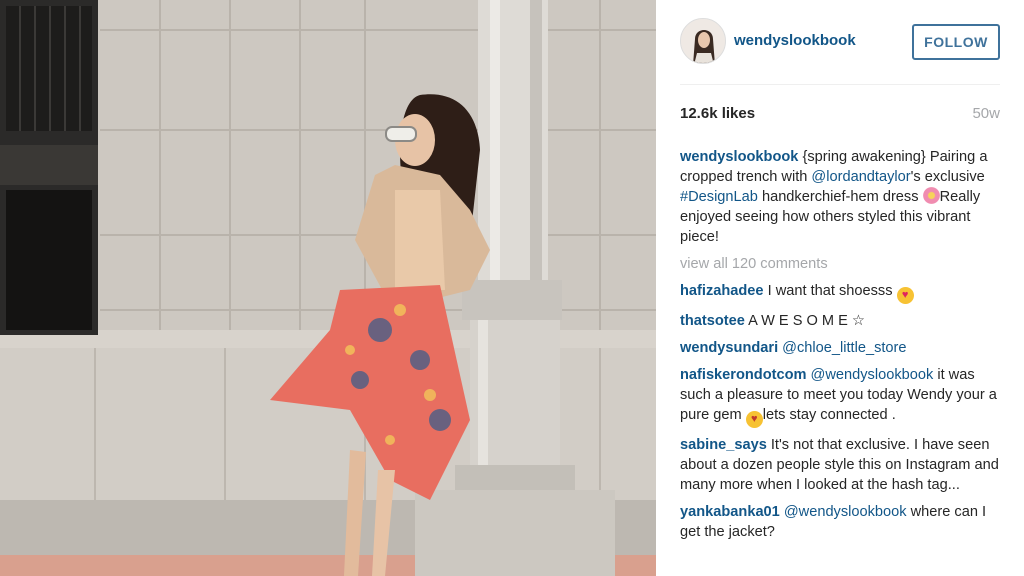  What do you see at coordinates (723, 445) in the screenshot?
I see `comment-username: sabine_says` at bounding box center [723, 445].